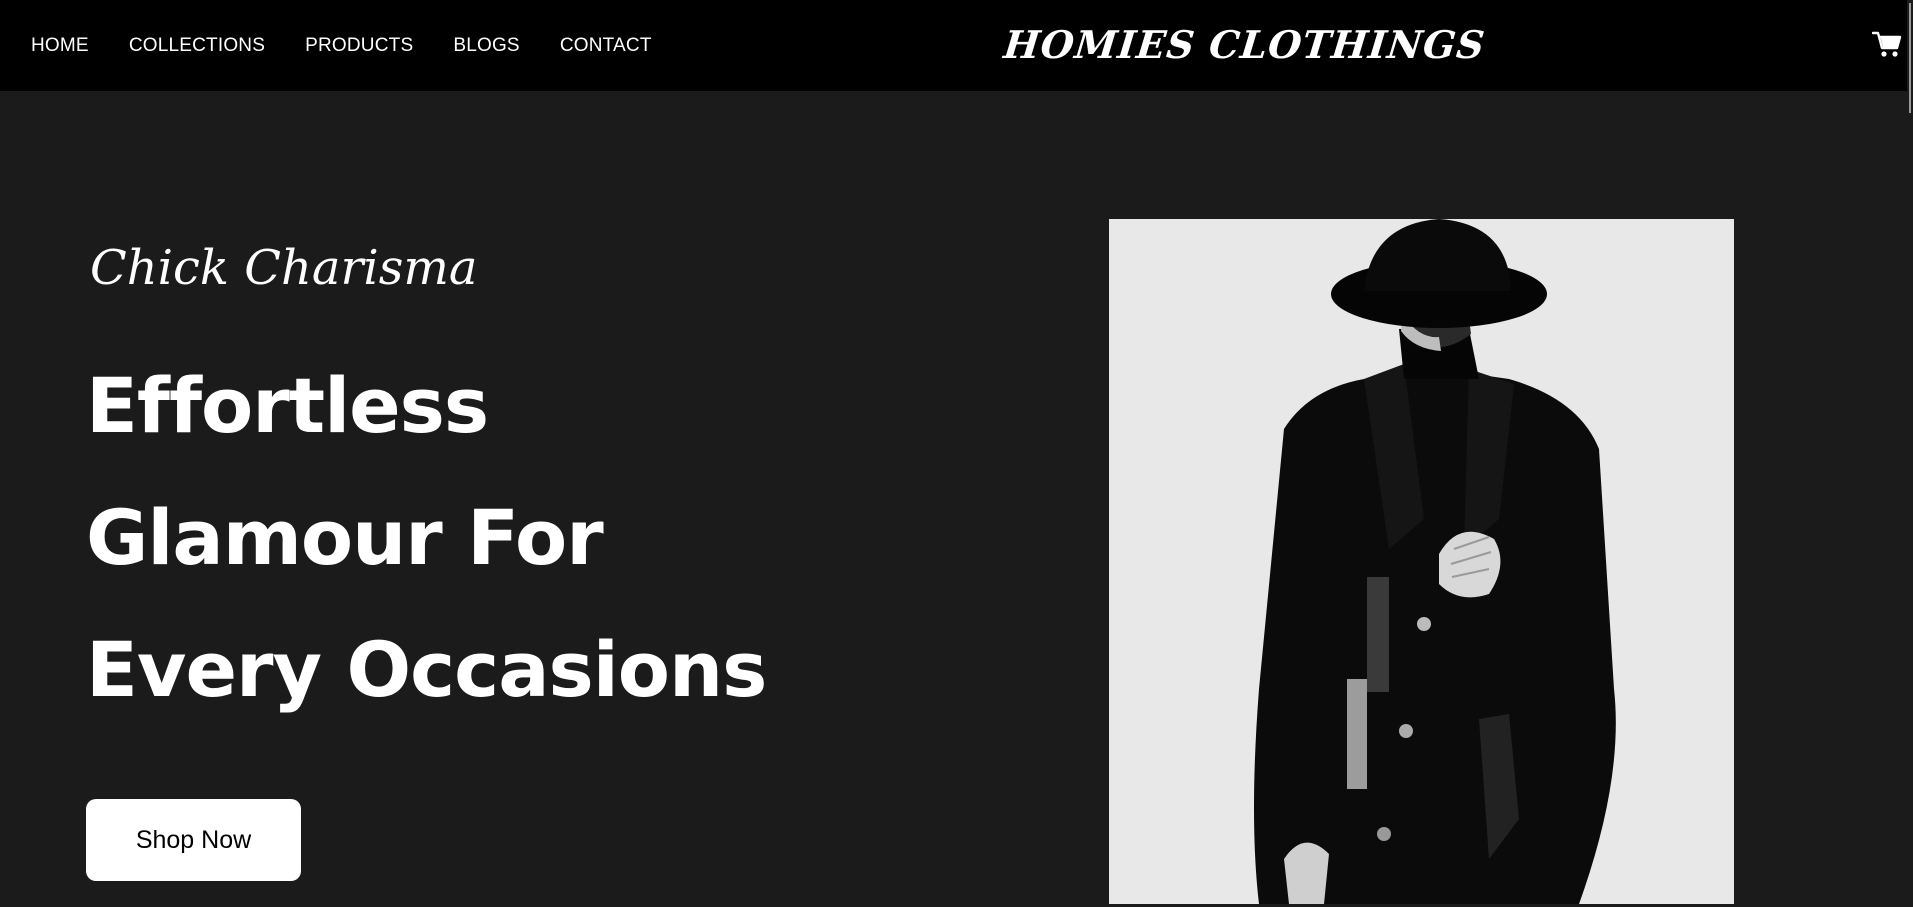 This screenshot has width=1913, height=907. Describe the element at coordinates (1245, 44) in the screenshot. I see `brand-logo: HOMIES CLOTHINGS` at that location.